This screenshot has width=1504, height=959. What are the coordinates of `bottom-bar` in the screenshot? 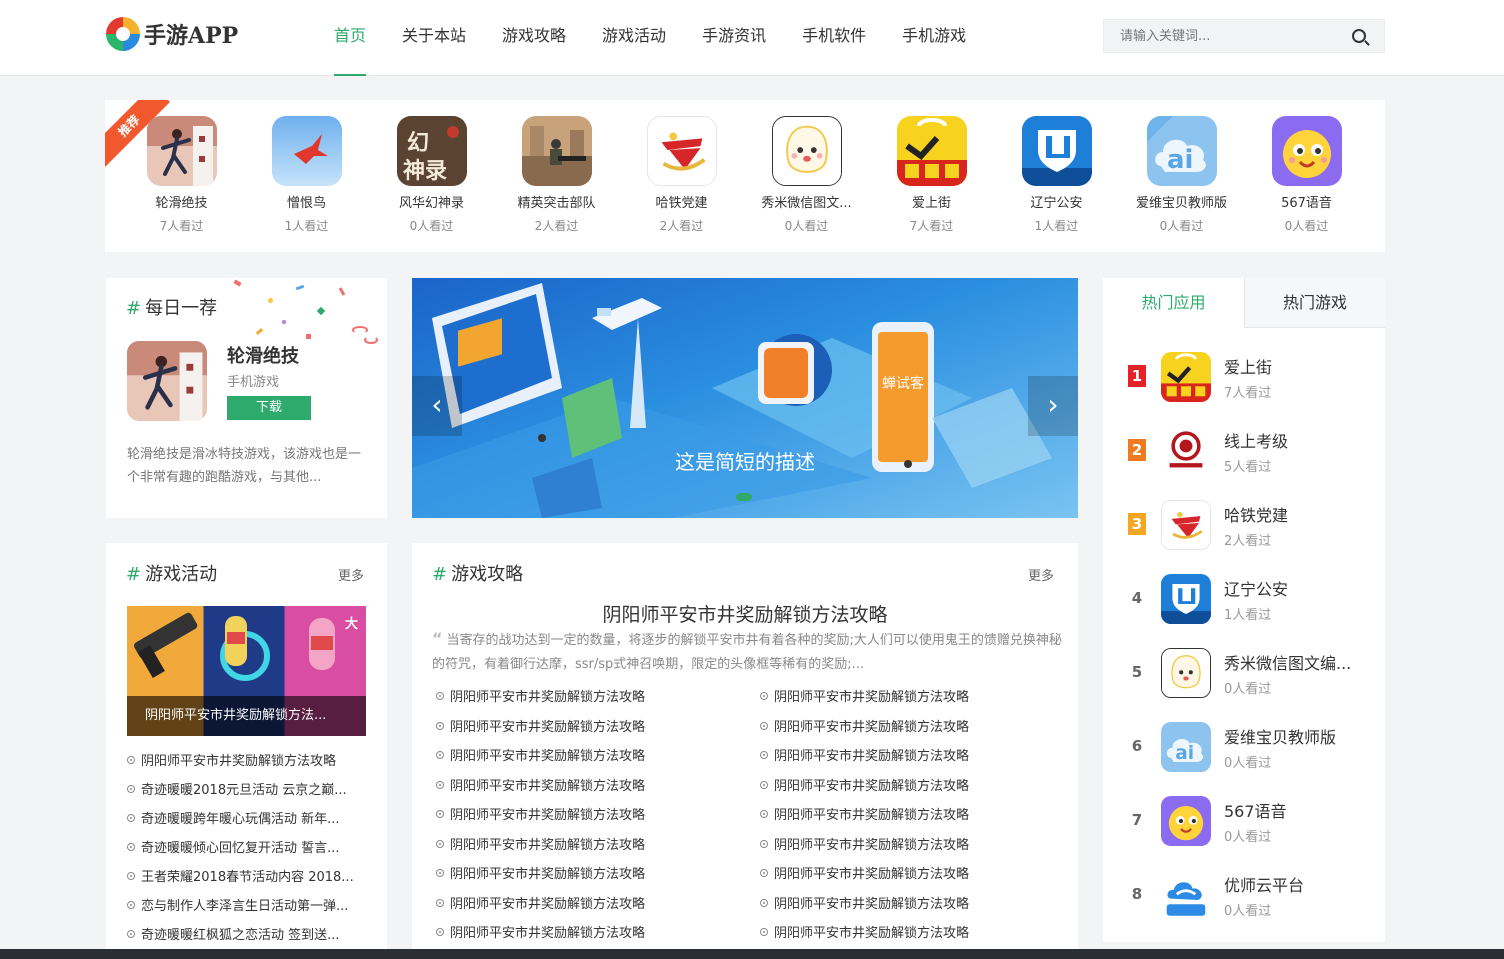 It's located at (752, 954).